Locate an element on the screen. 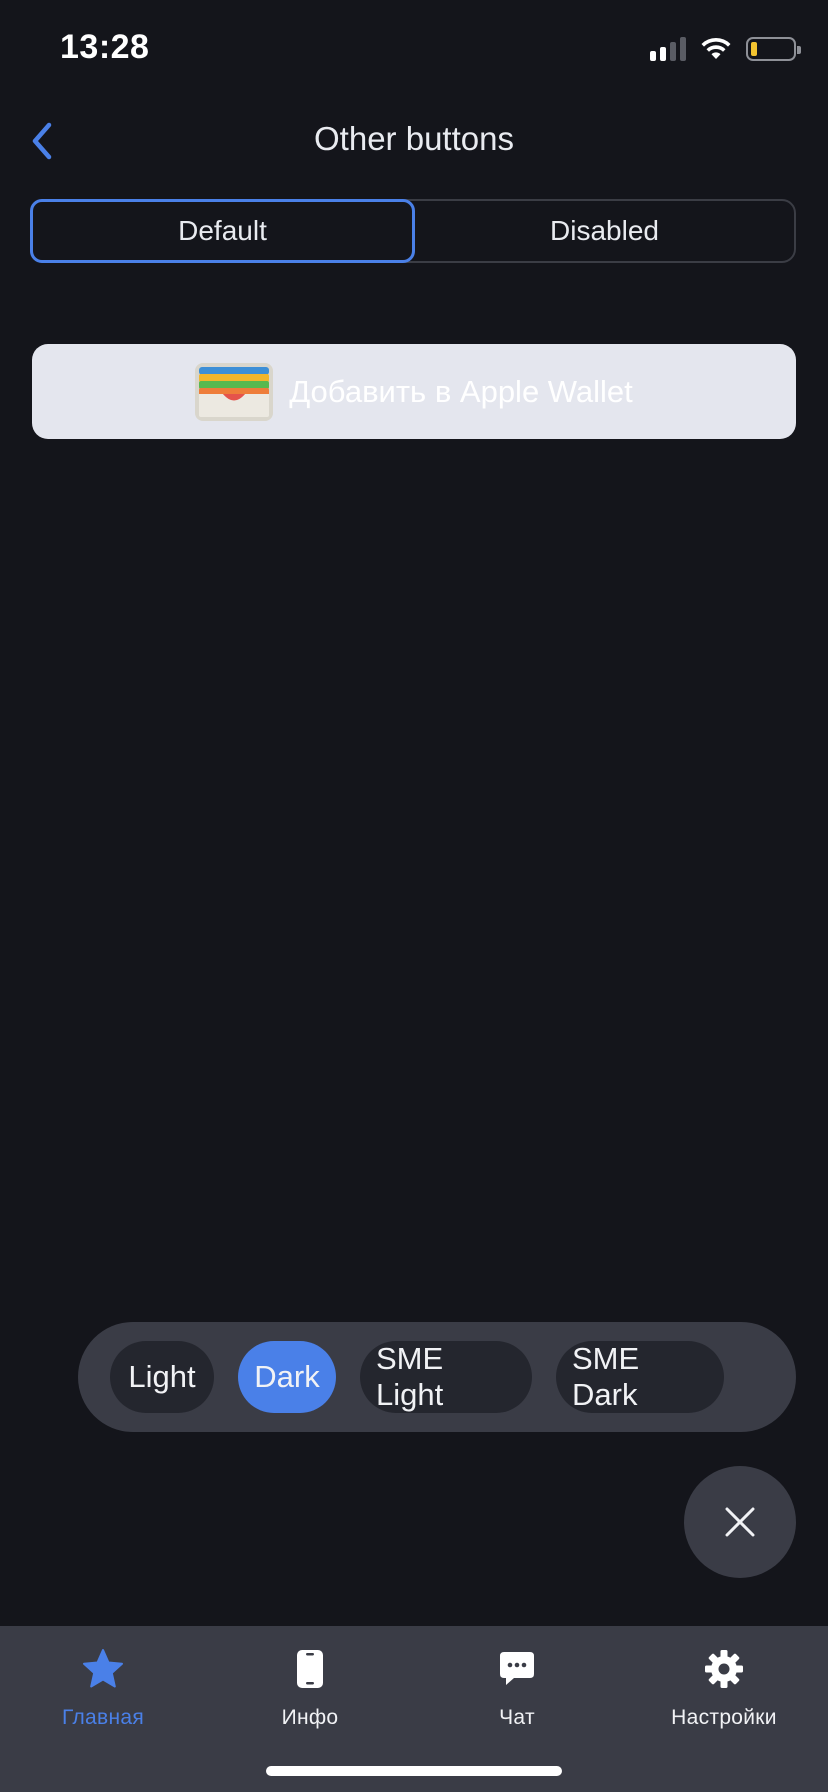 The image size is (828, 1792). star-icon is located at coordinates (103, 1668).